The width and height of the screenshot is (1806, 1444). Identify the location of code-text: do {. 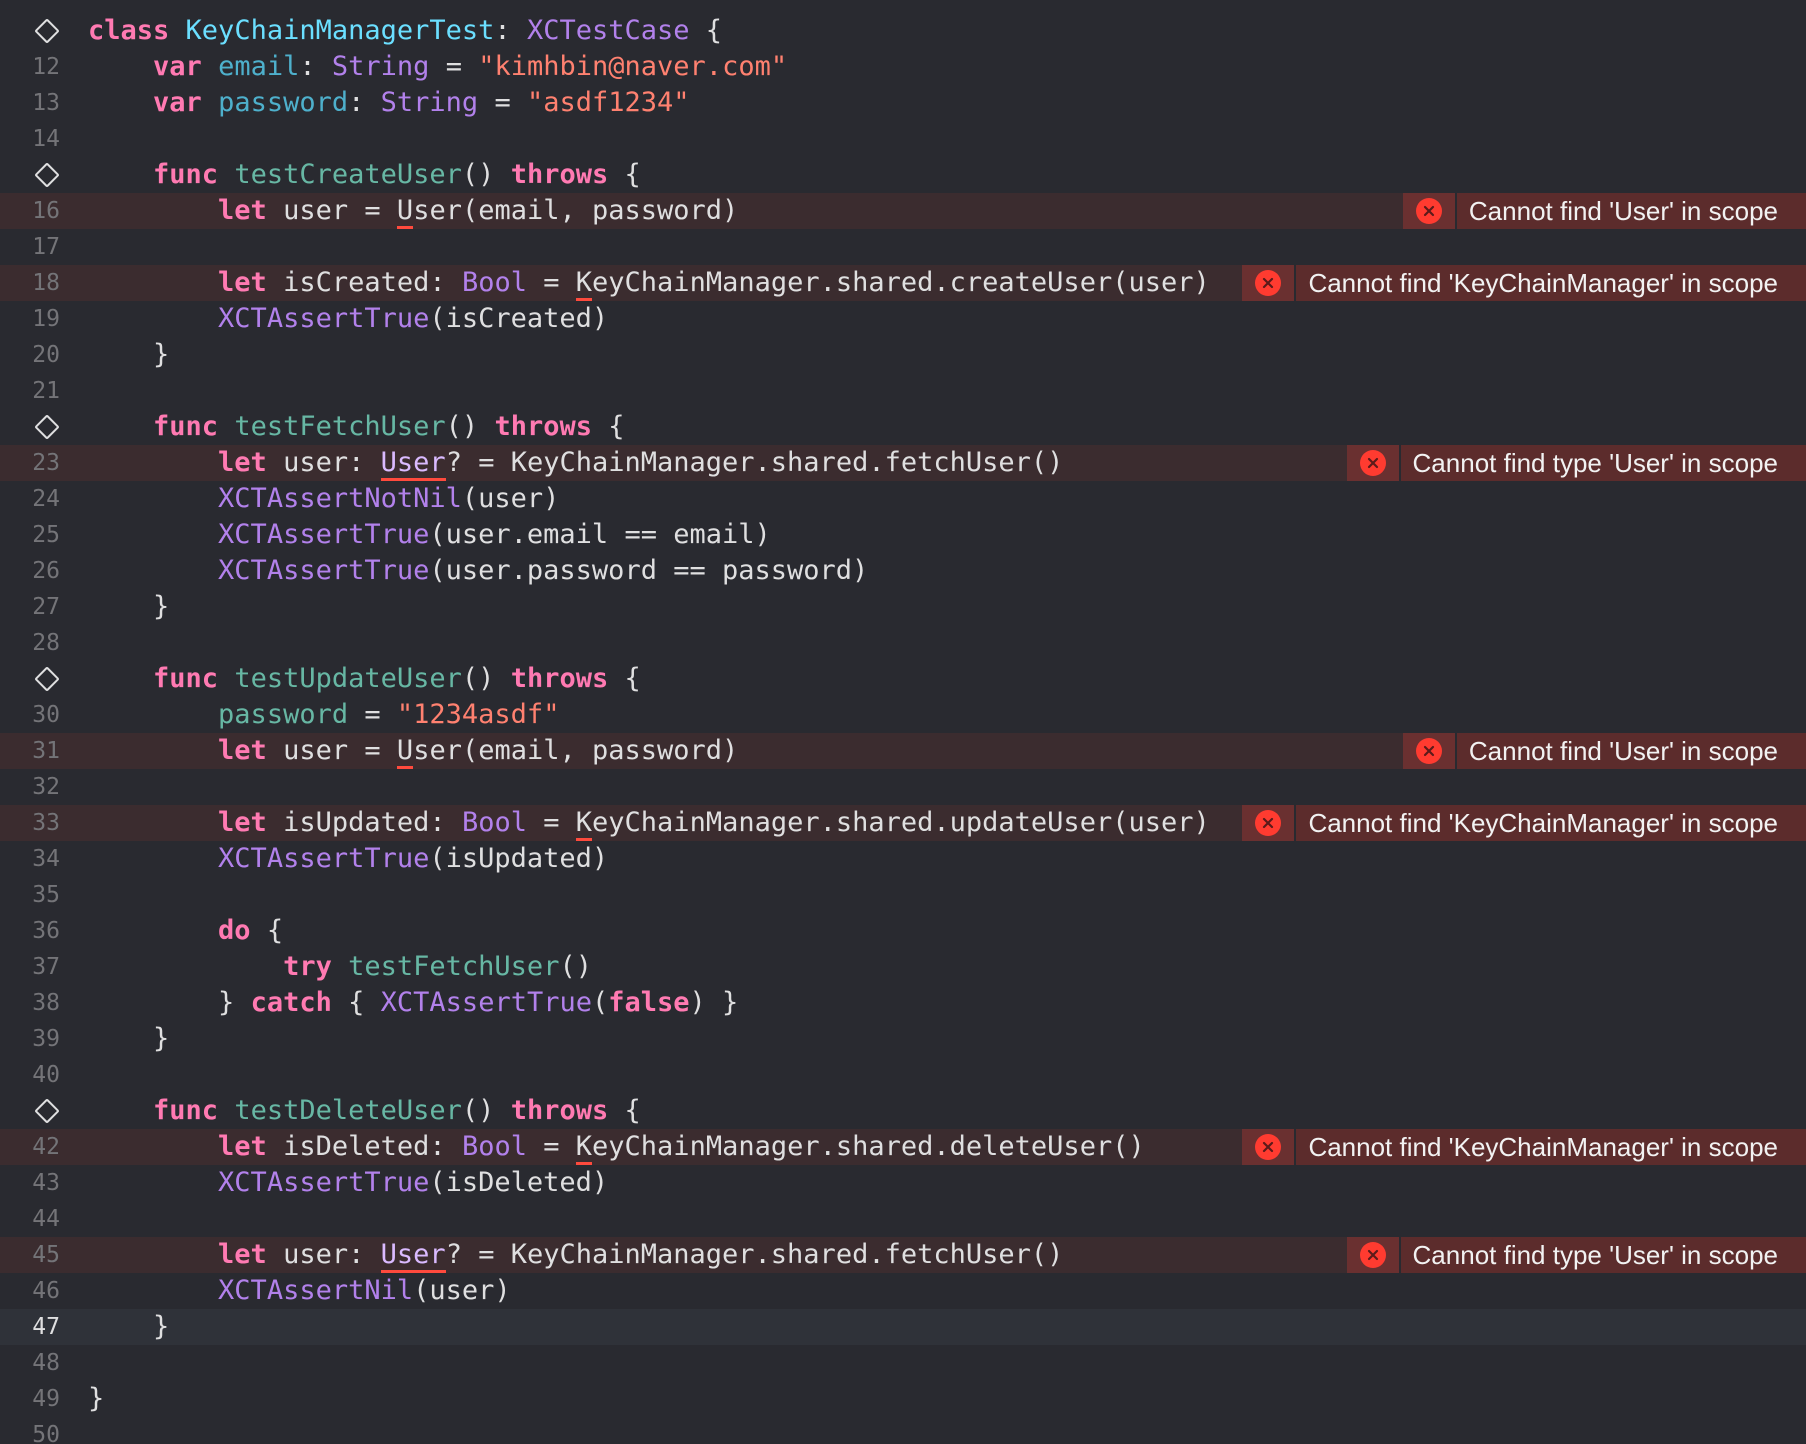
(185, 931).